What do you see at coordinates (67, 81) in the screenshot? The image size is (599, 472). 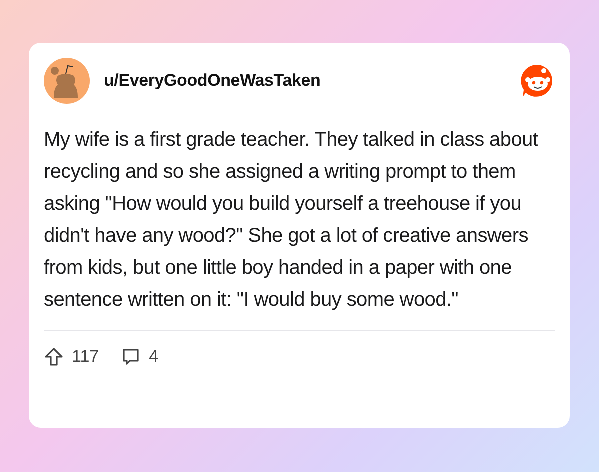 I see `avatar-icon` at bounding box center [67, 81].